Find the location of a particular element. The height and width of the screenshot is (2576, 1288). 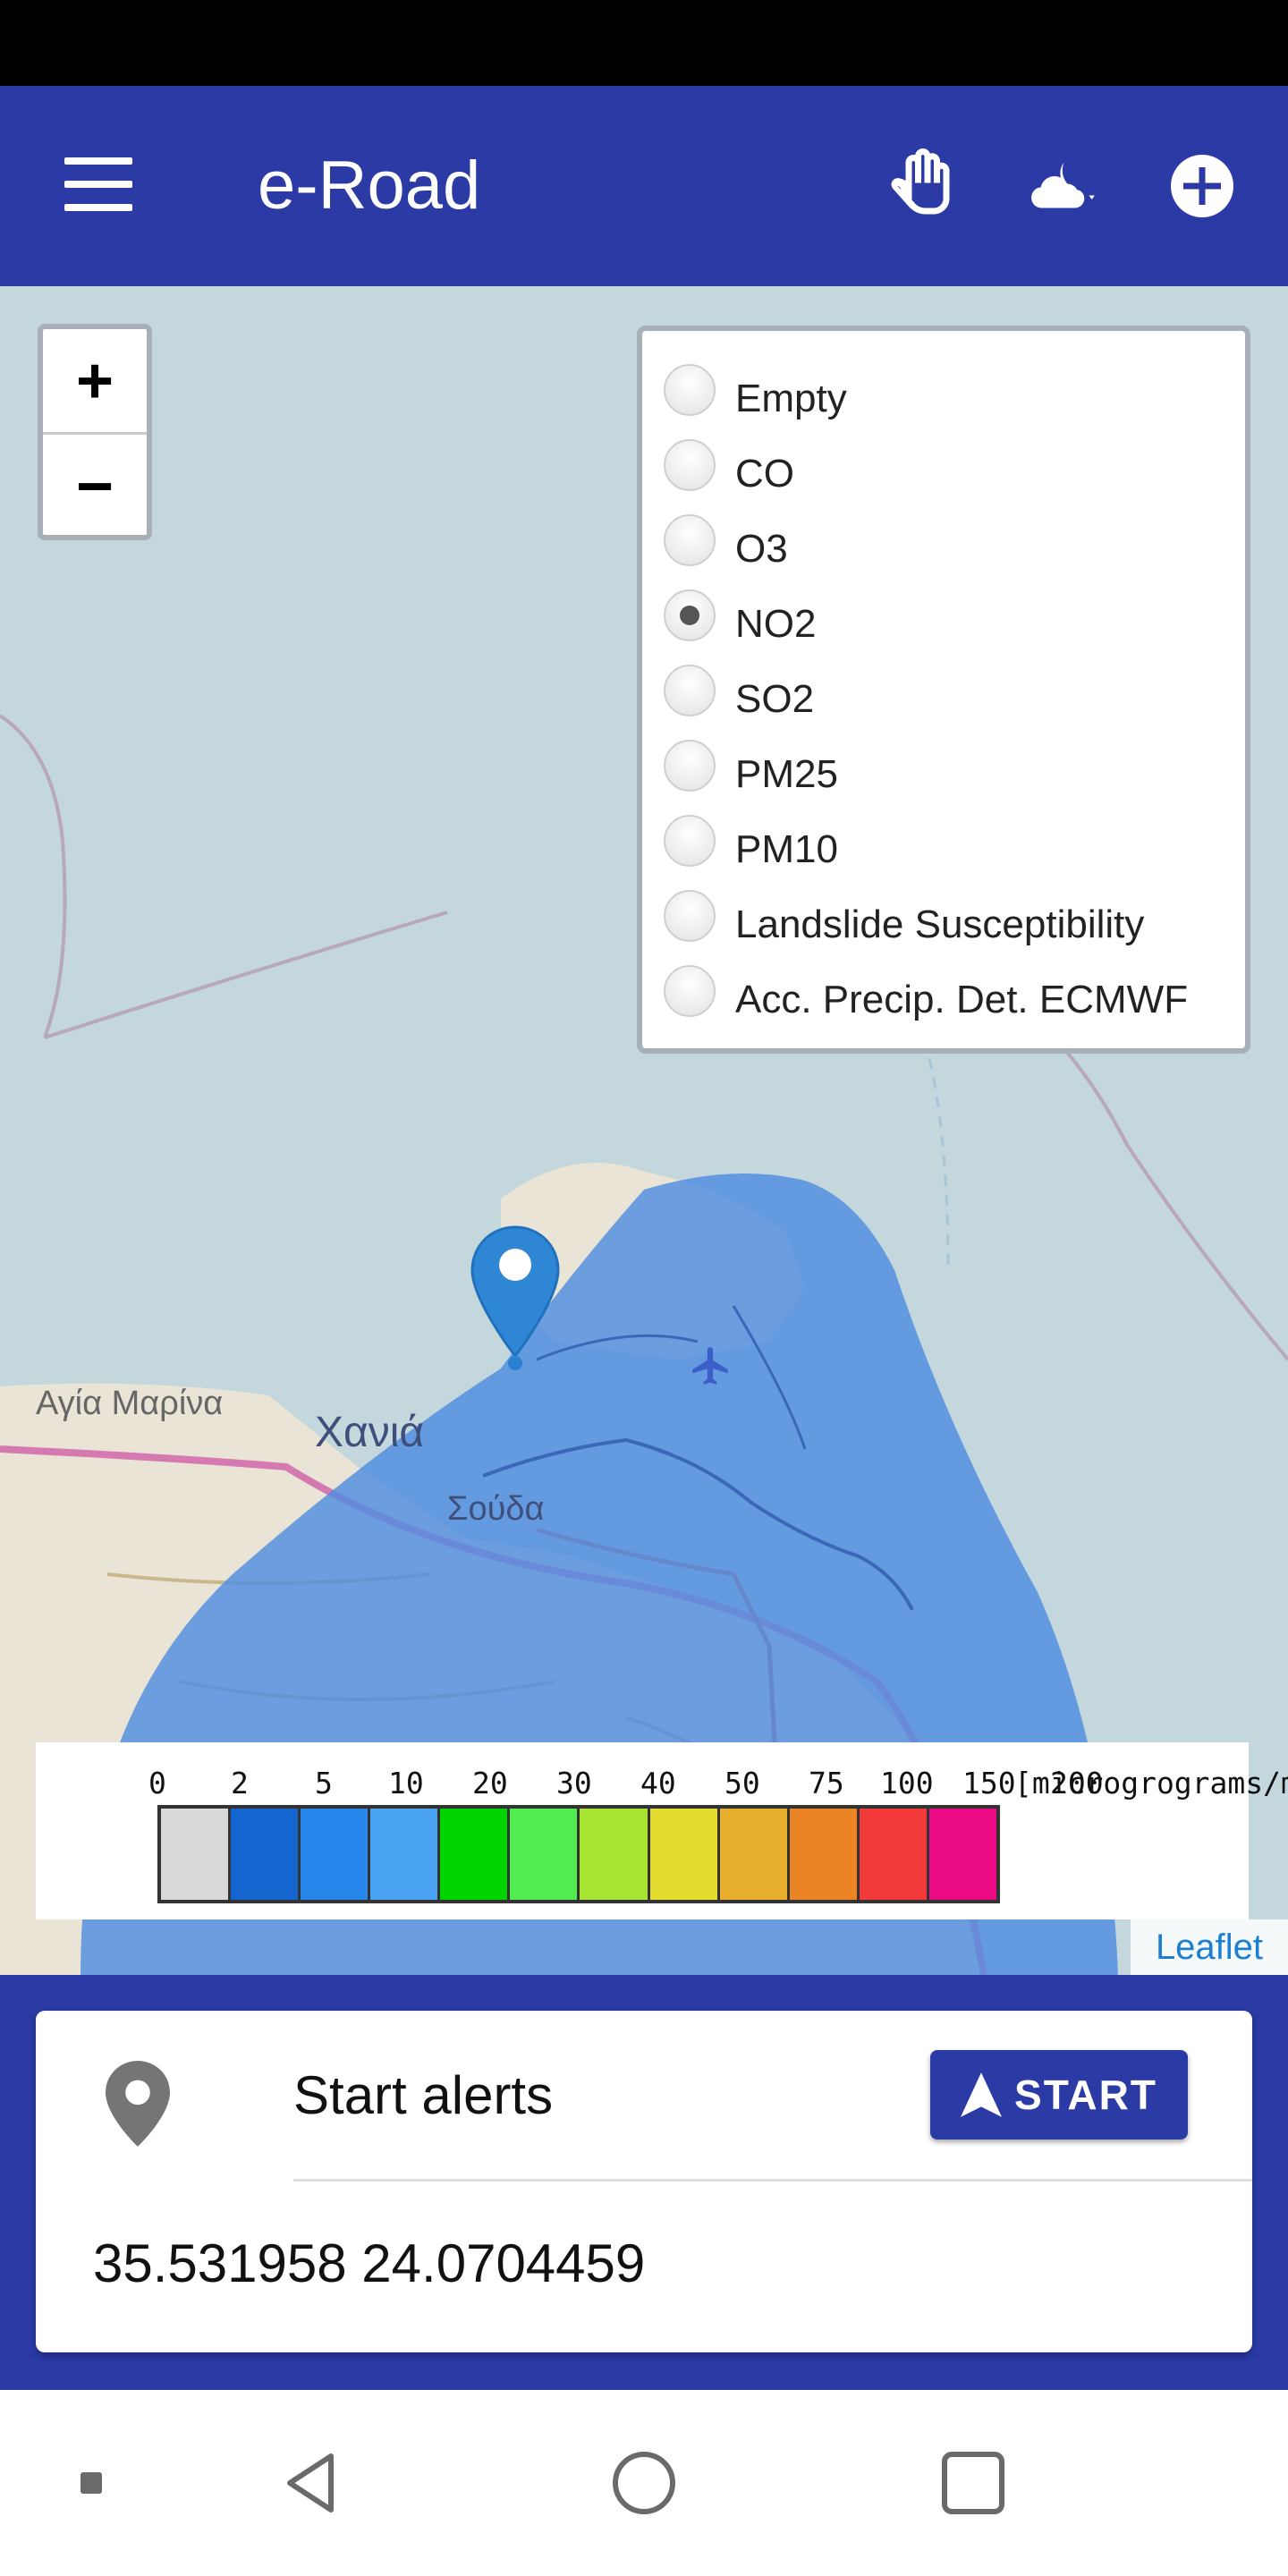

legend-tick: 75 is located at coordinates (826, 1783).